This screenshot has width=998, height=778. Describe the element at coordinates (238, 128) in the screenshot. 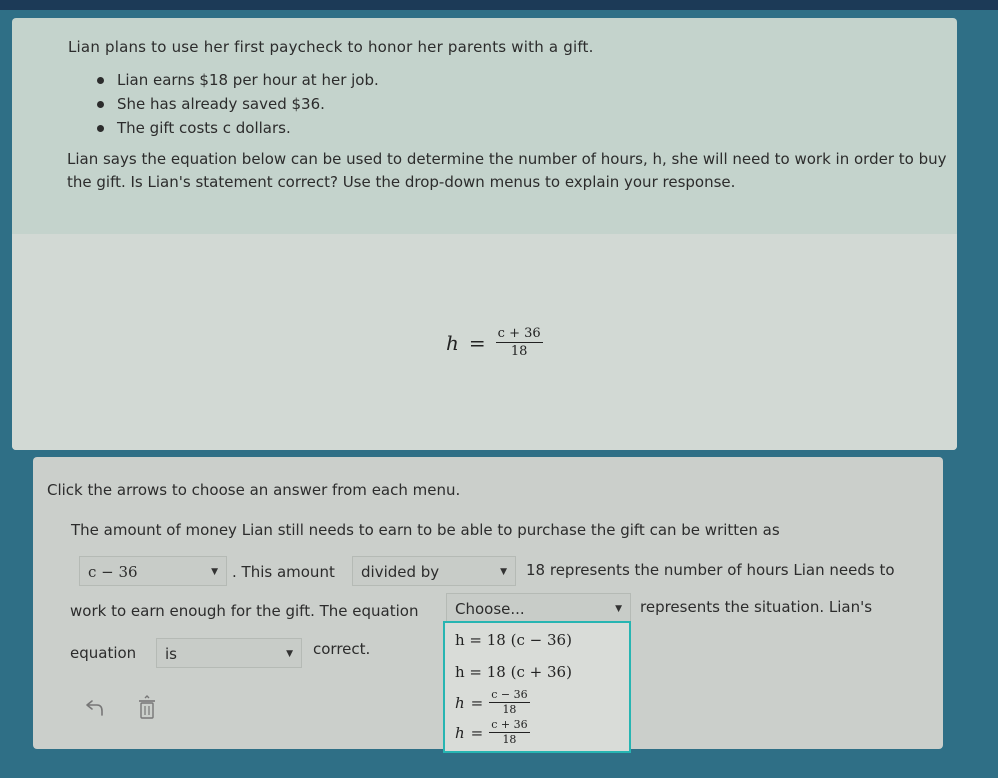

I see `list-item: The gift costs c dollars.` at that location.